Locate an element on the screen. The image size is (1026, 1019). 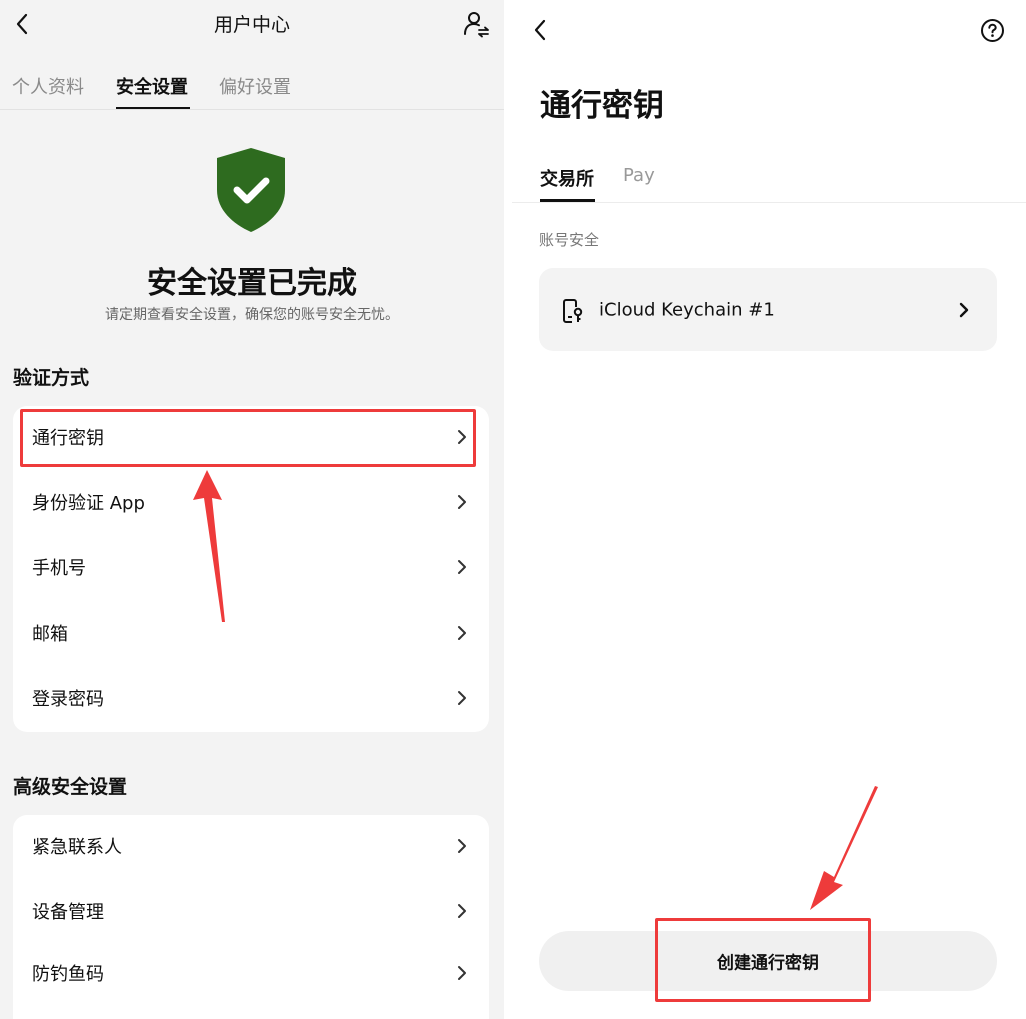
device-key-icon is located at coordinates (573, 311).